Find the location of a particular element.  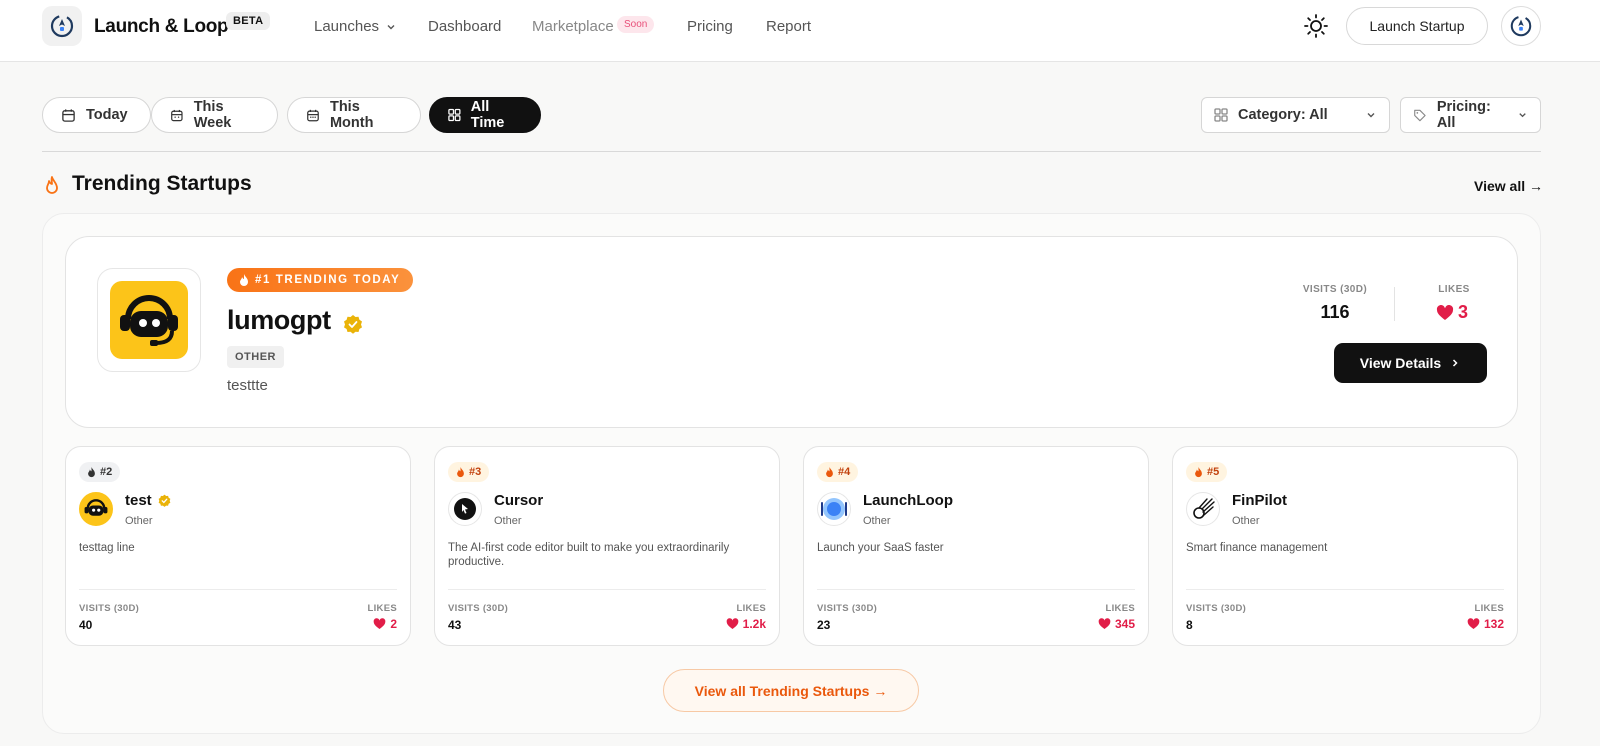

likes-button: 2 is located at coordinates (385, 624).